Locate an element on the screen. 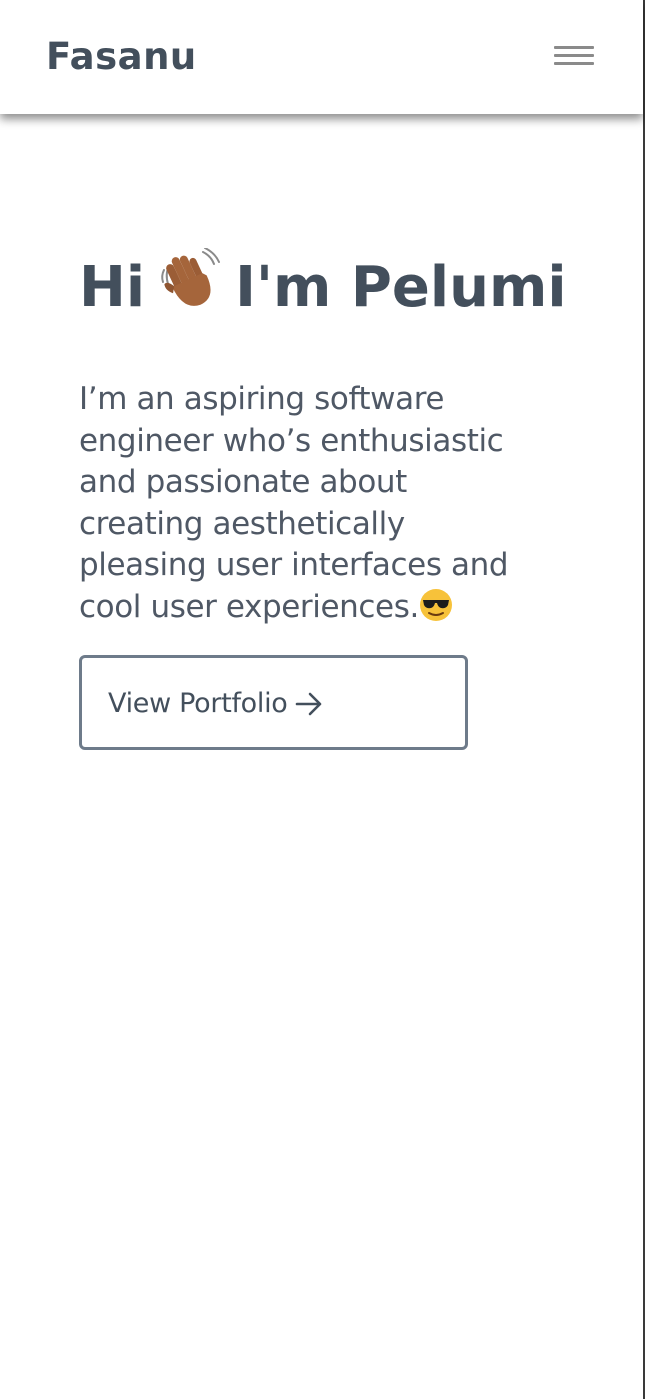 This screenshot has width=645, height=1399. sunglasses-face-icon is located at coordinates (436, 605).